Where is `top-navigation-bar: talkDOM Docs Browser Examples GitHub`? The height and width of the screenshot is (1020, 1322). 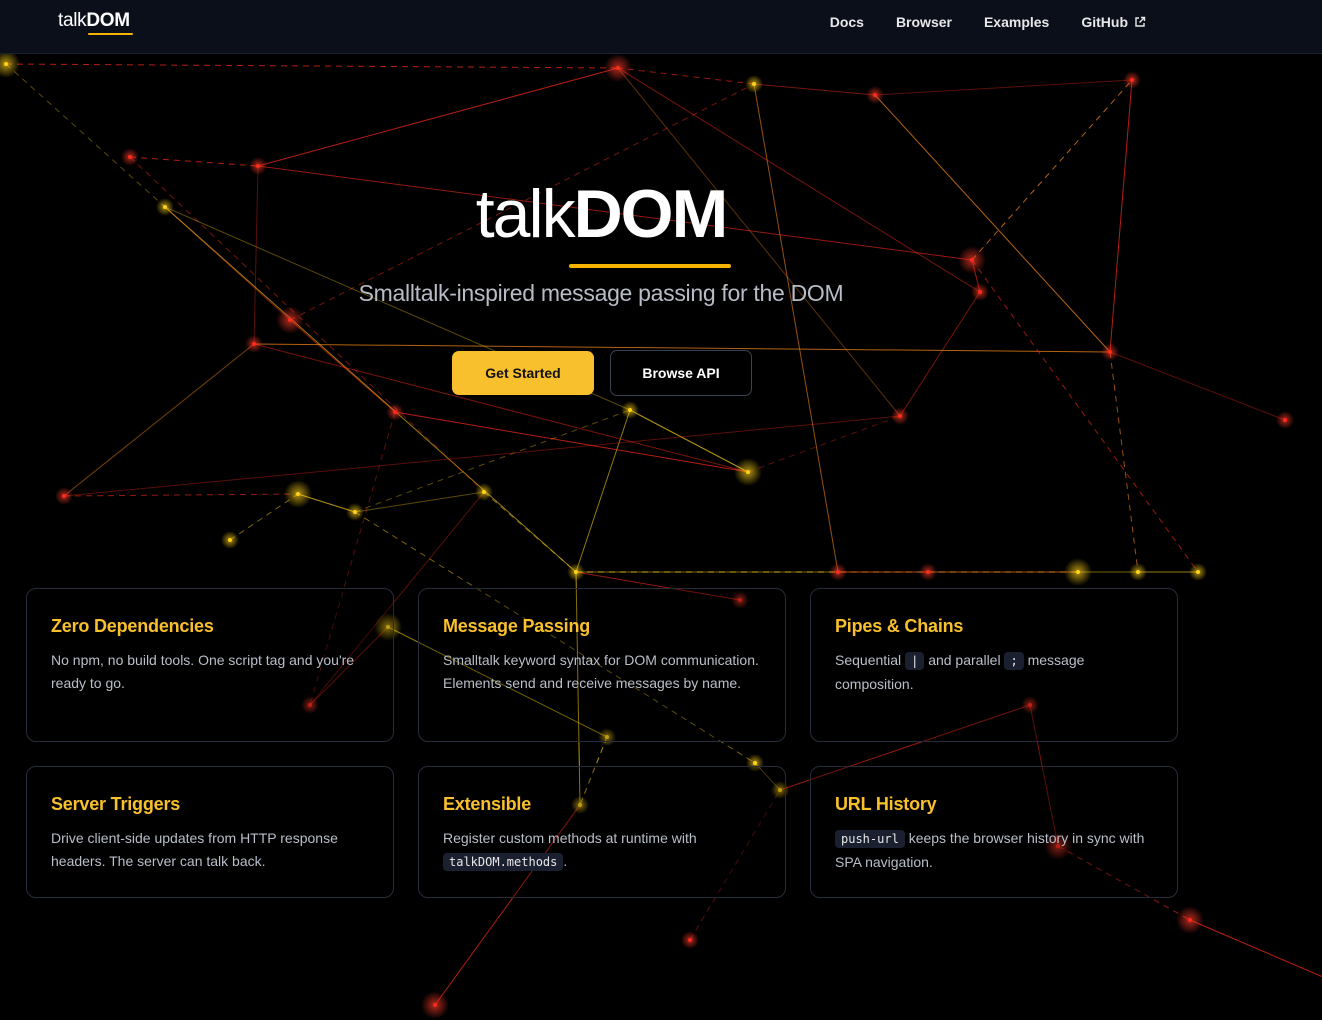
top-navigation-bar: talkDOM Docs Browser Examples GitHub is located at coordinates (661, 27).